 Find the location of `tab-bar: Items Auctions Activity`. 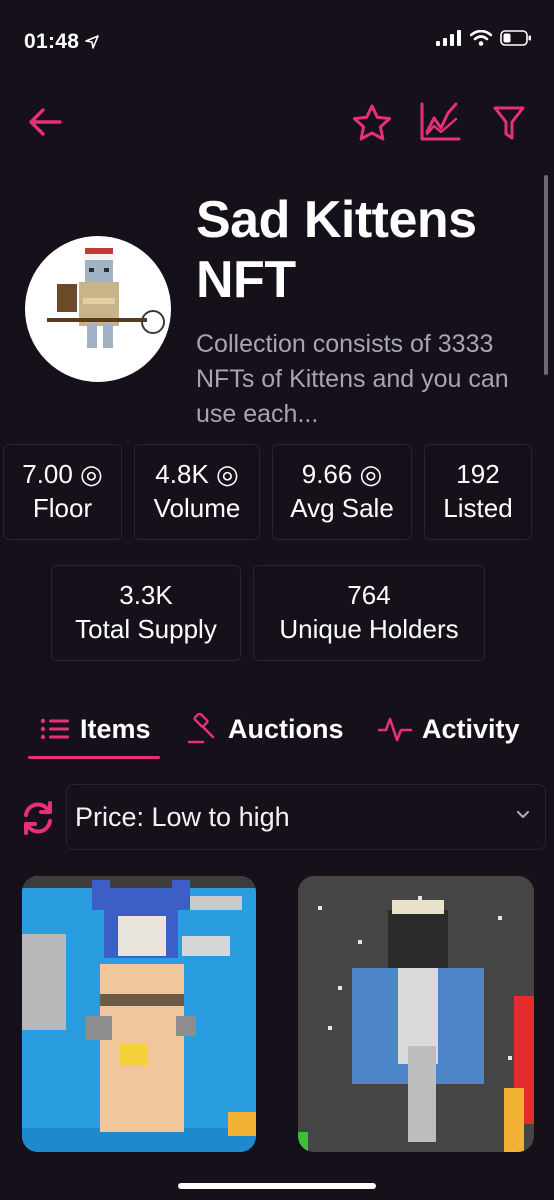

tab-bar: Items Auctions Activity is located at coordinates (277, 730).